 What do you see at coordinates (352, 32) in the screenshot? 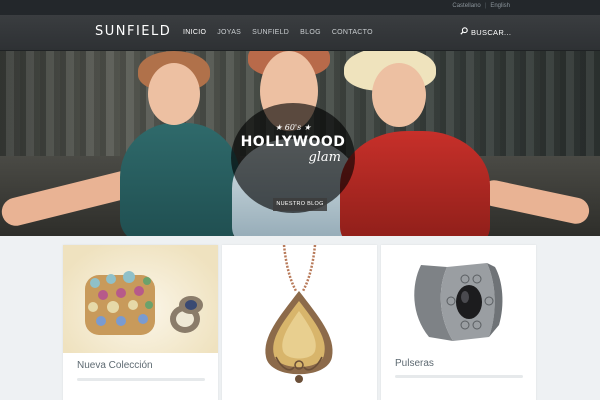
I see `nav-item-contacto: CONTACTO` at bounding box center [352, 32].